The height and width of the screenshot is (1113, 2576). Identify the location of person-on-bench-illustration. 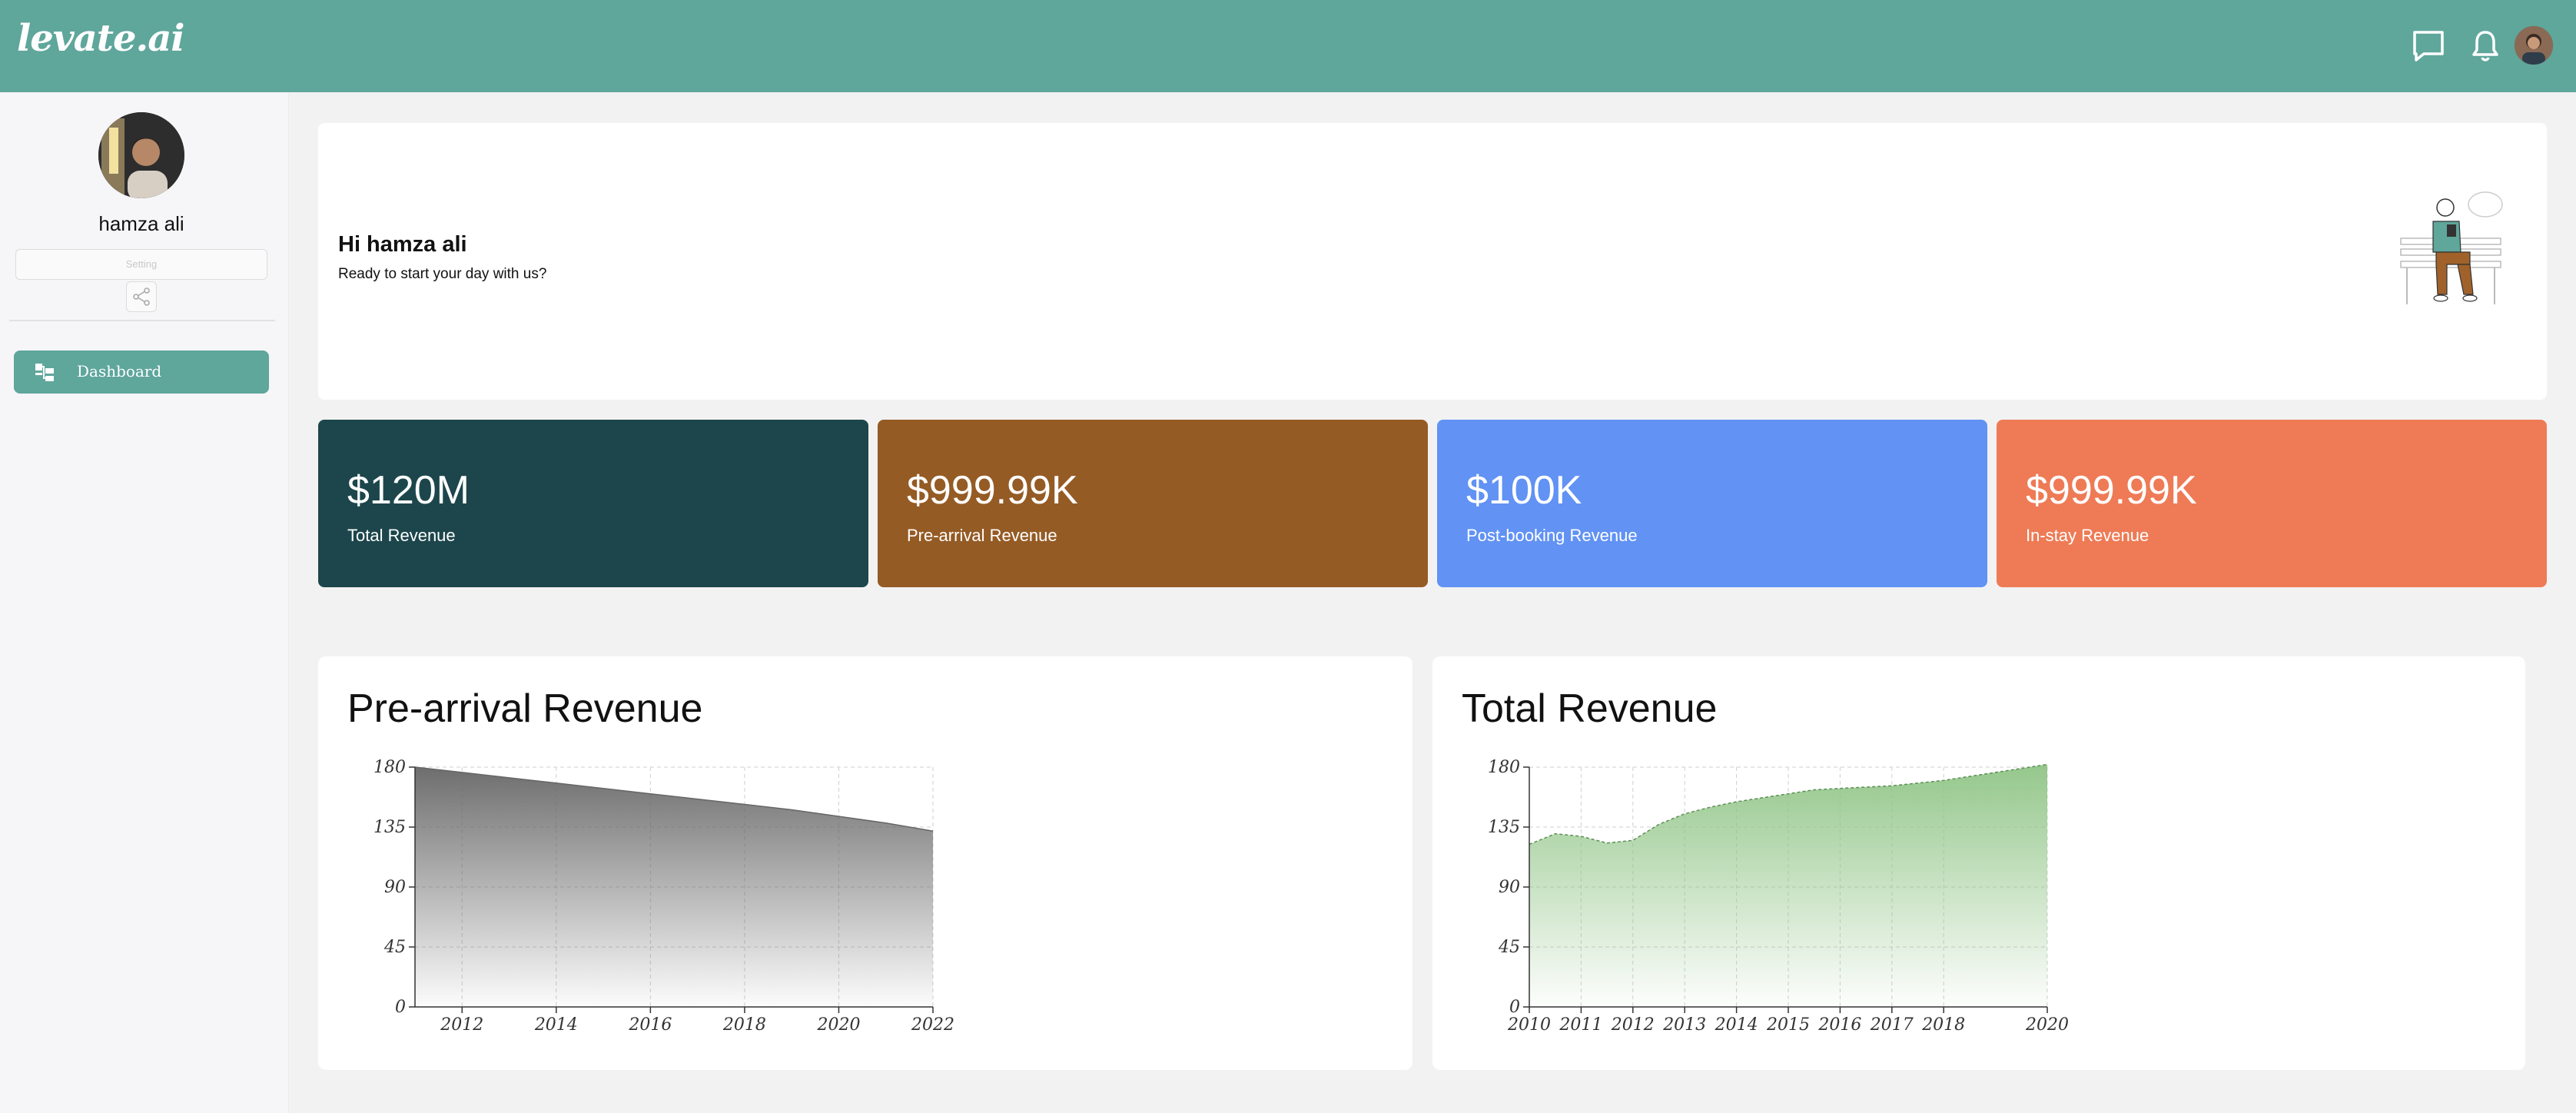
(2451, 247).